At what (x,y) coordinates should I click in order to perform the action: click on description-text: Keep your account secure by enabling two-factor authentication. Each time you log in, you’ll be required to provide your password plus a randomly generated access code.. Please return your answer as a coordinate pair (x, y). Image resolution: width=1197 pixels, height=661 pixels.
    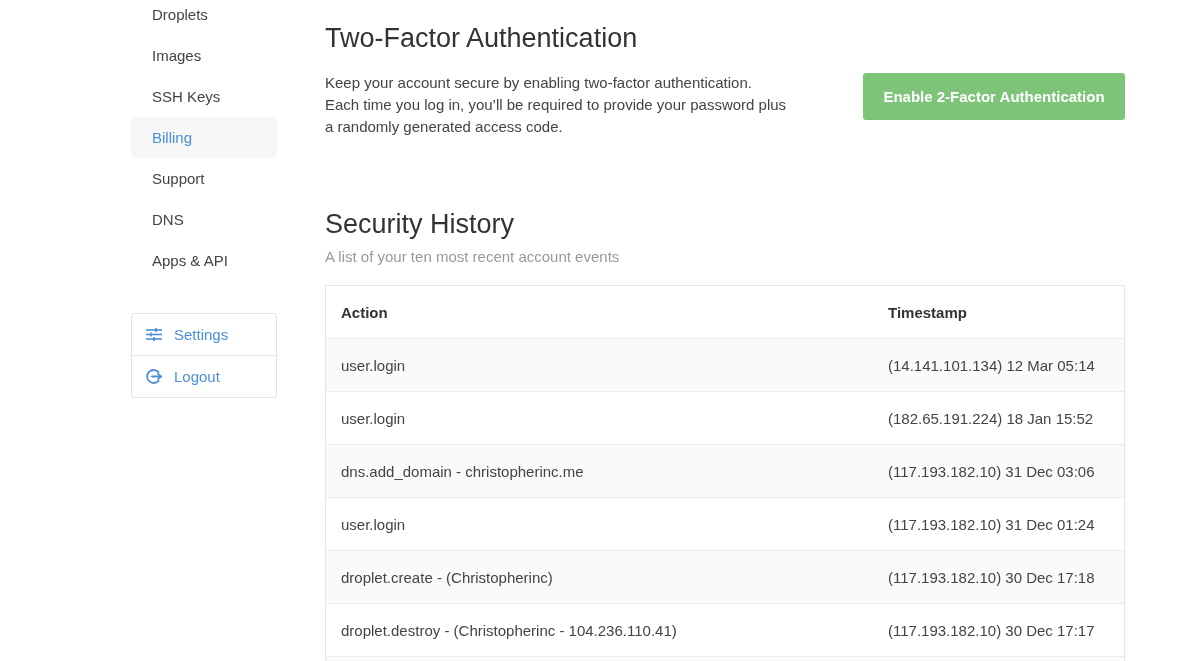
    Looking at the image, I should click on (556, 105).